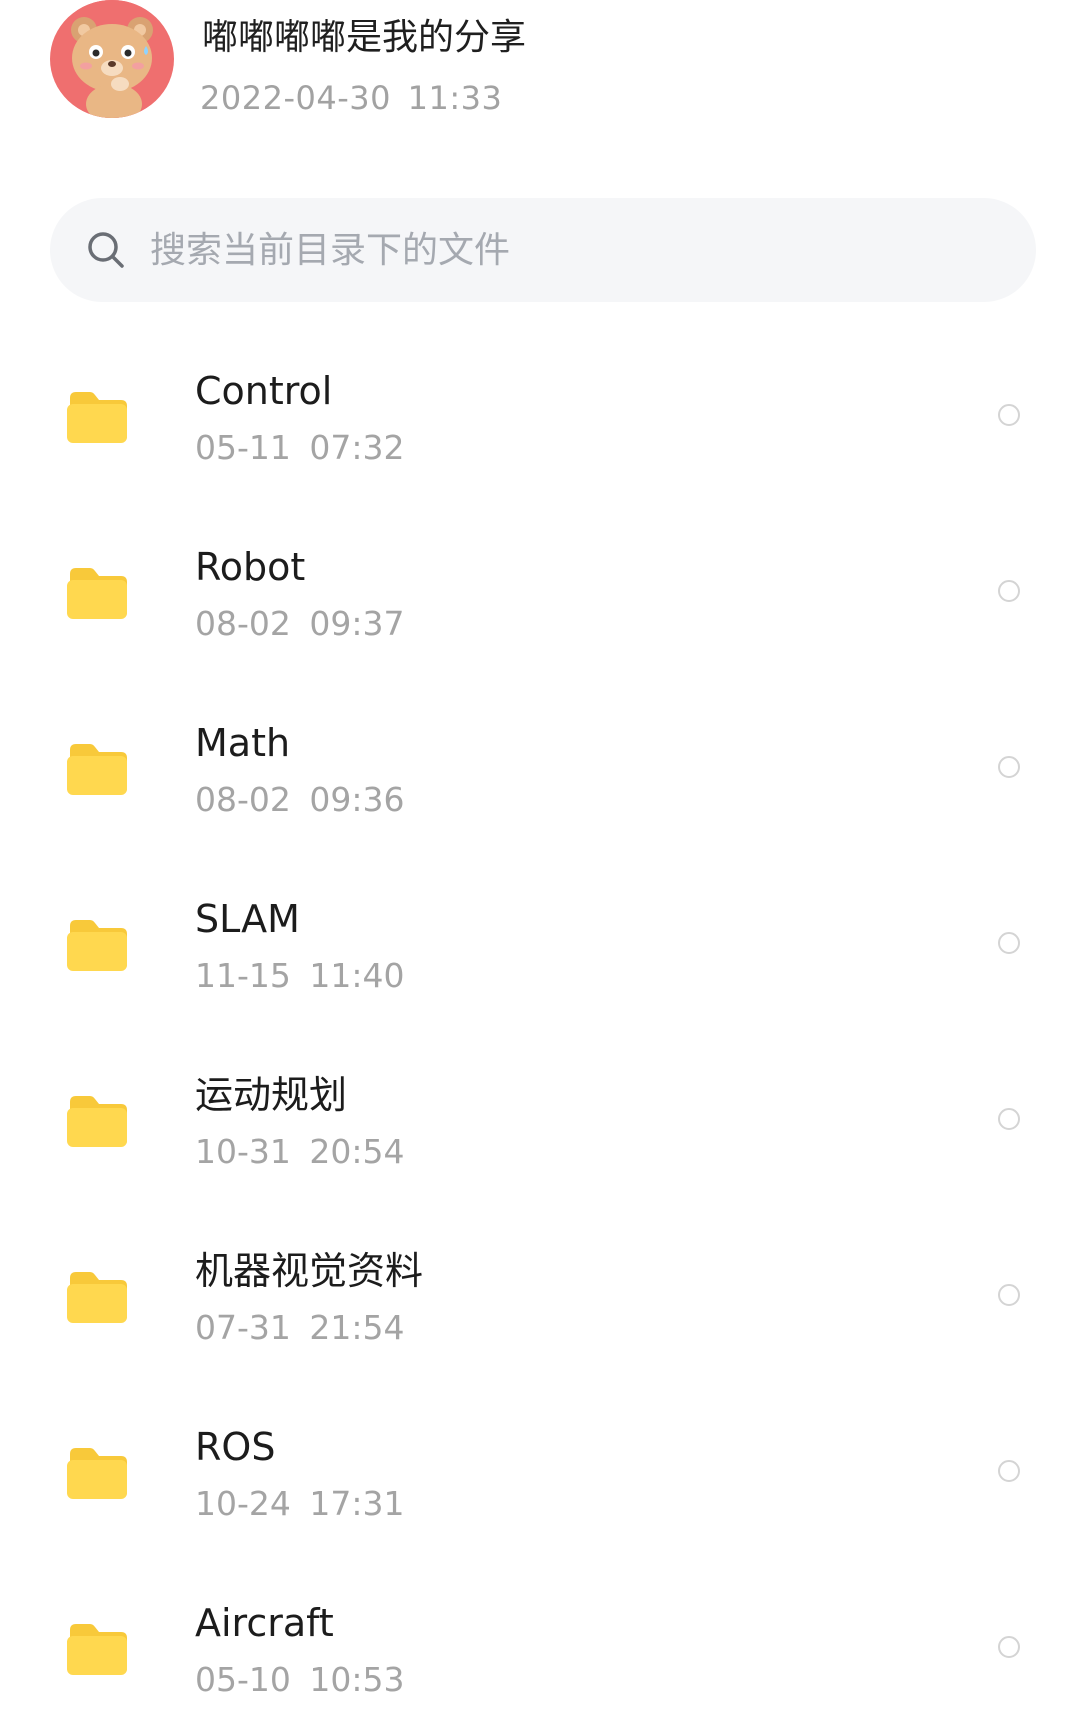  I want to click on file-name: 机器视觉资料, so click(309, 1271).